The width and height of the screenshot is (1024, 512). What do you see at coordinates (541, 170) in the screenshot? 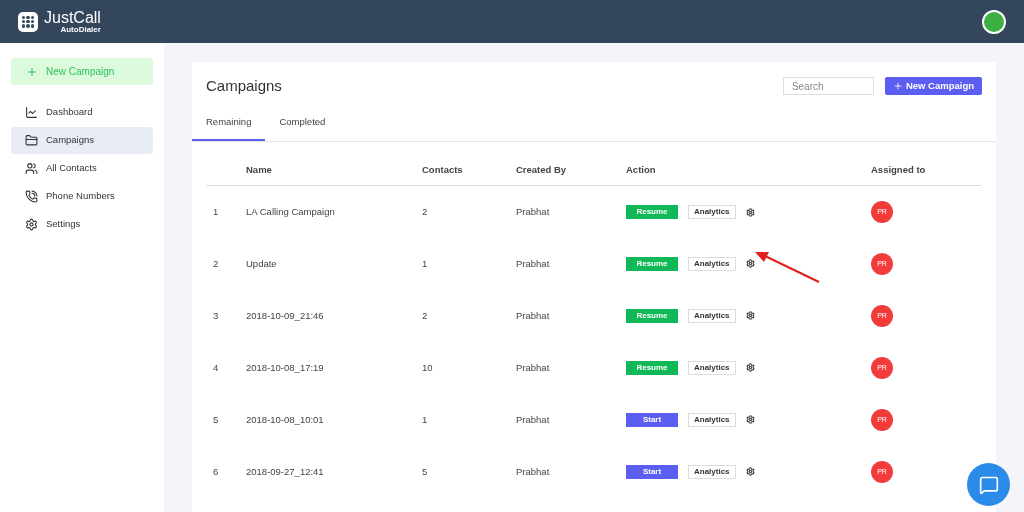
I see `column-header: Created By` at bounding box center [541, 170].